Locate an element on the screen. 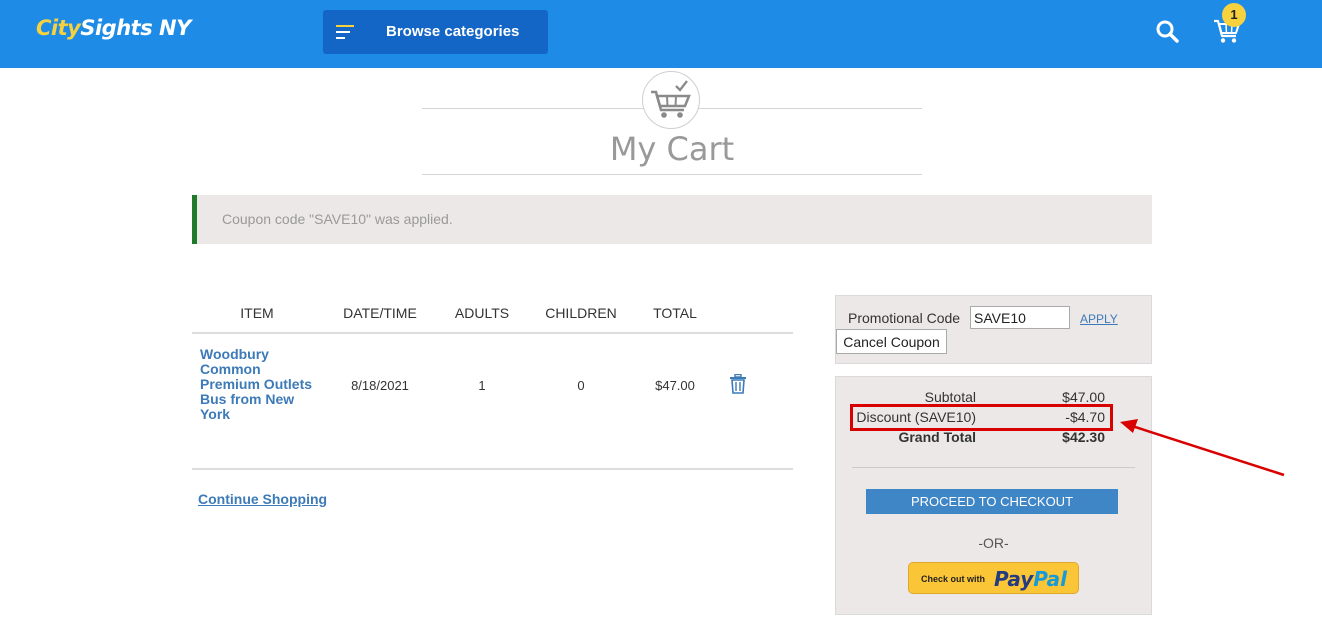 This screenshot has width=1322, height=620. paypal-logo: PayPal is located at coordinates (1030, 579).